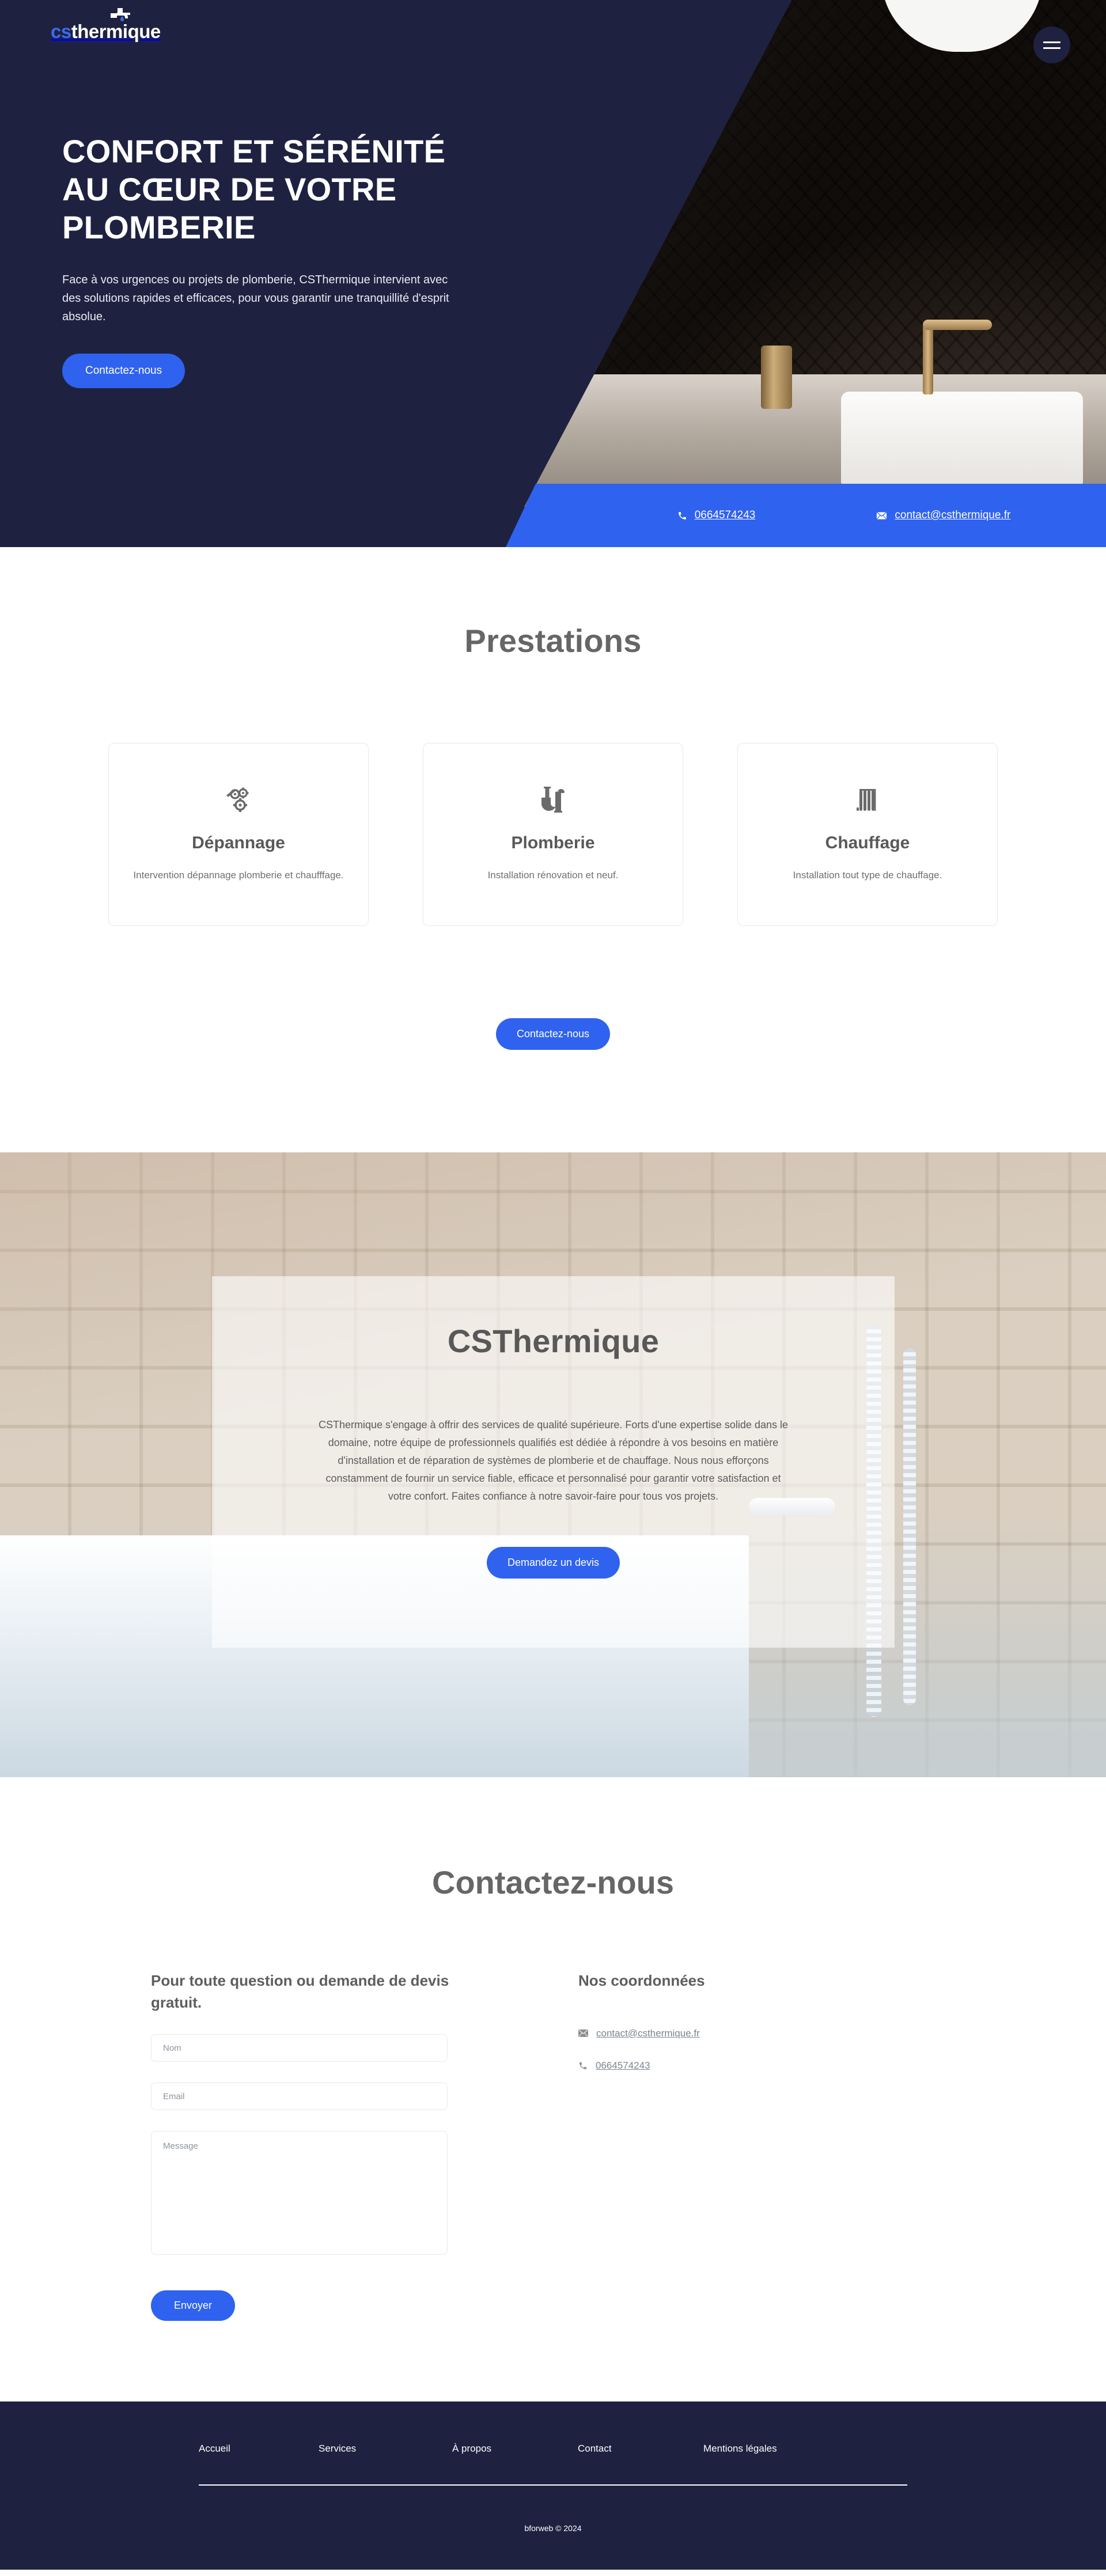 The image size is (1106, 2576). What do you see at coordinates (867, 875) in the screenshot?
I see `service-card-desc: Installation tout type de chauffage.` at bounding box center [867, 875].